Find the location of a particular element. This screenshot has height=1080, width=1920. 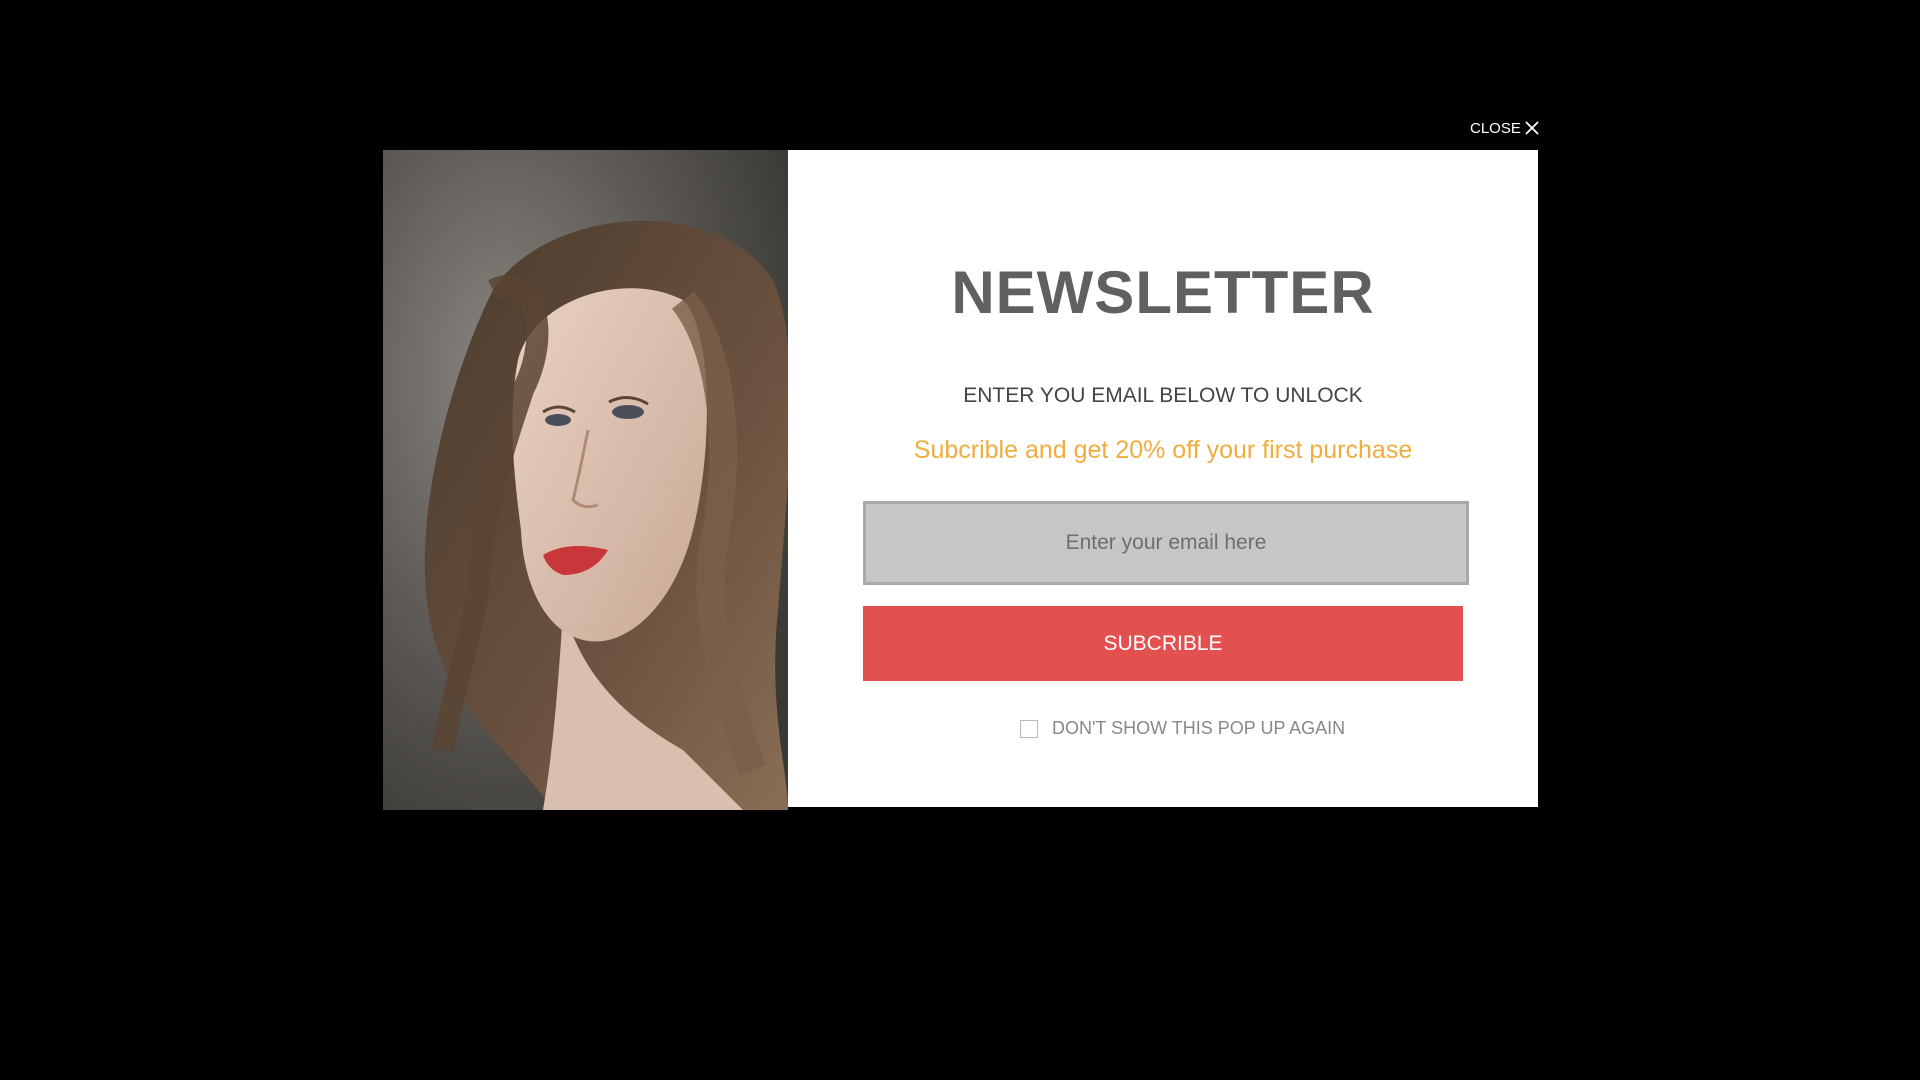

portrait-illustration is located at coordinates (585, 480).